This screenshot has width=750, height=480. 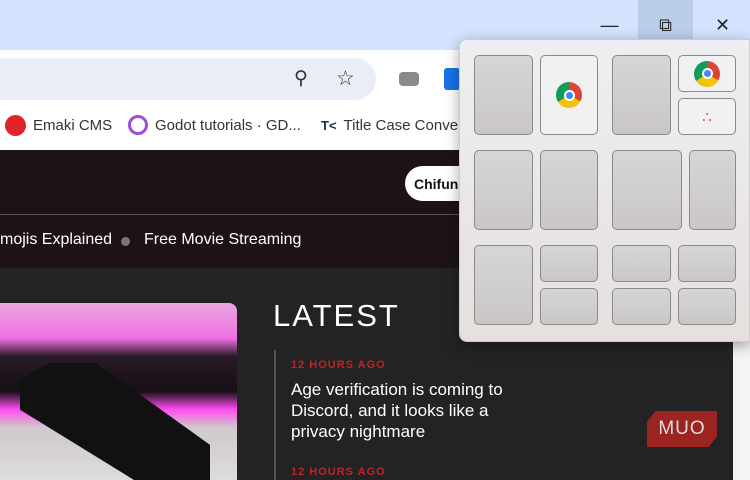 I want to click on snap-zone: ∴, so click(x=707, y=116).